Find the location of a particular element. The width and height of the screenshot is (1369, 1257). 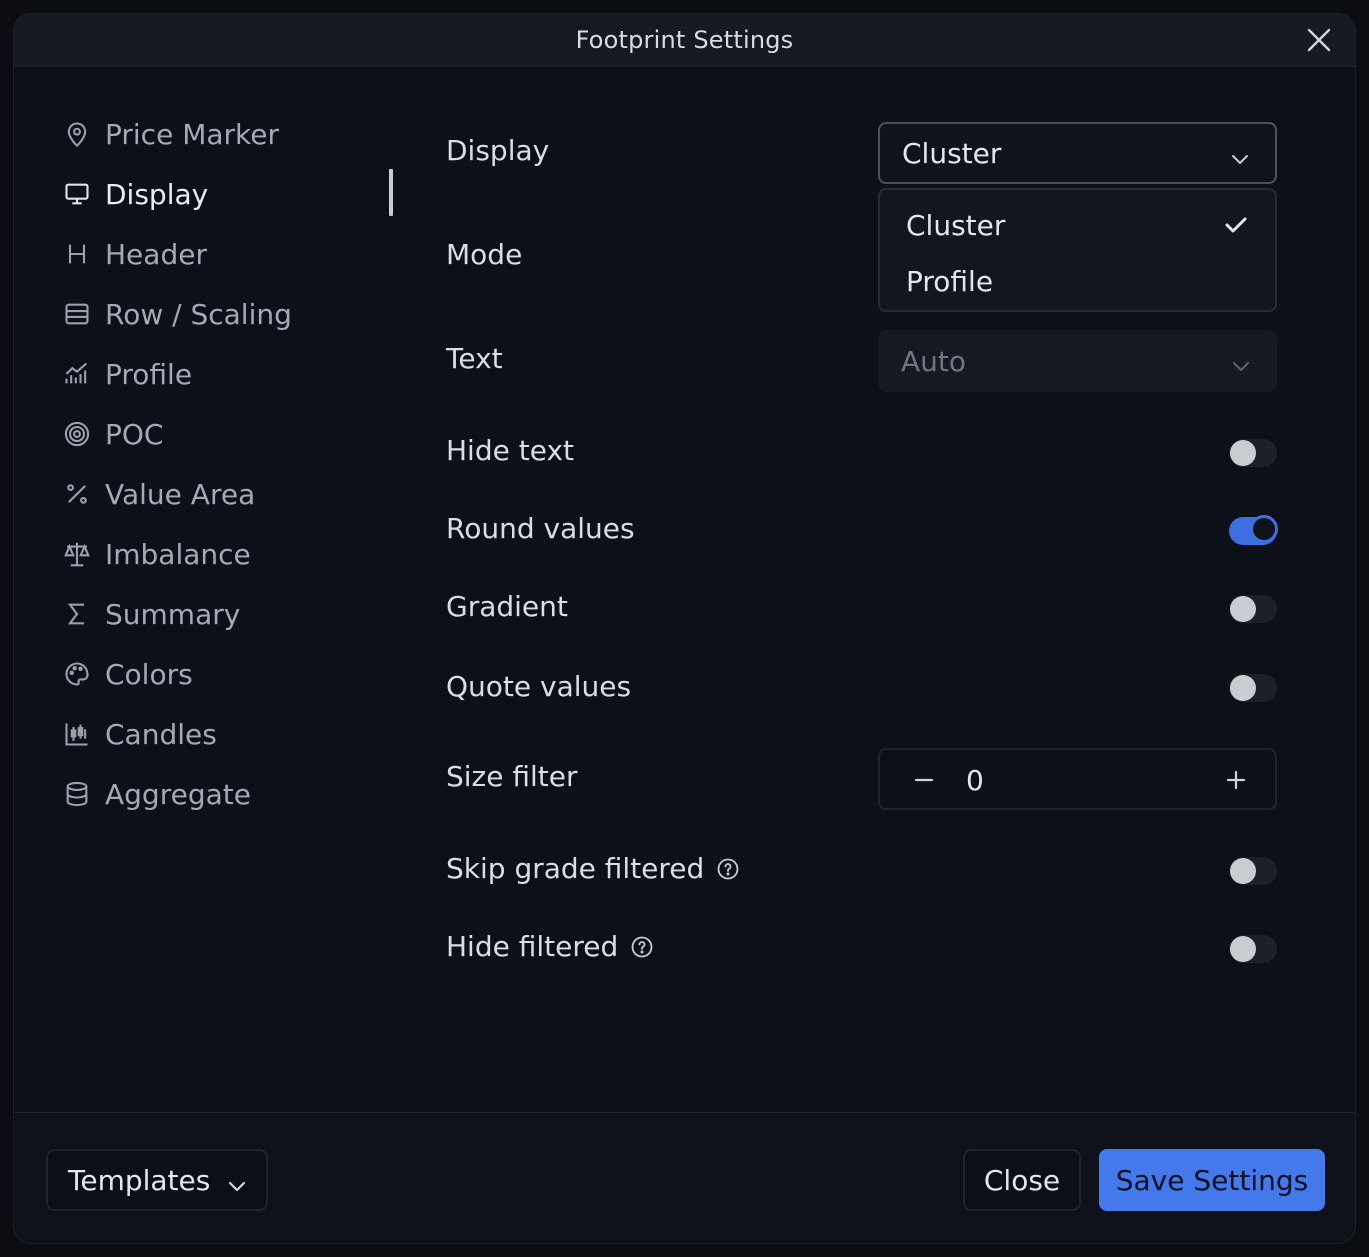

sidebar-item-label: Candles is located at coordinates (161, 734).